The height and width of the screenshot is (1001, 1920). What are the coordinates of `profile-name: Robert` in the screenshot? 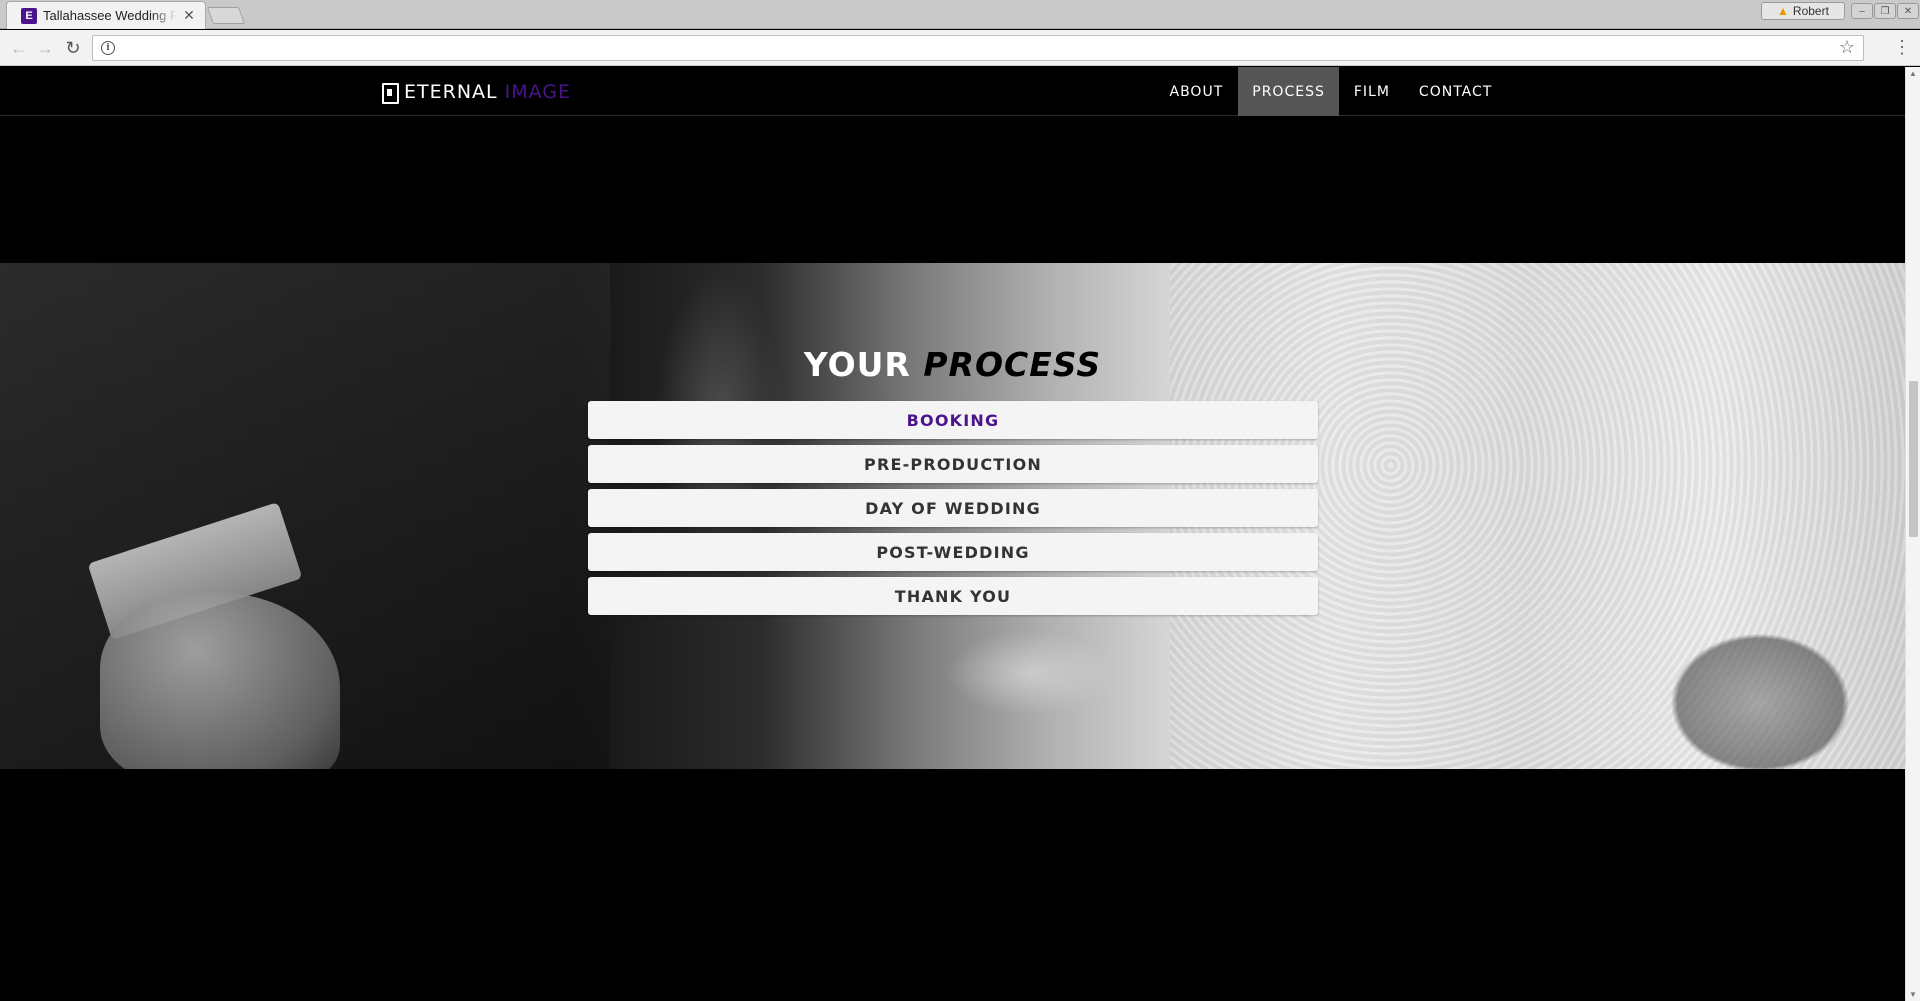 It's located at (1810, 11).